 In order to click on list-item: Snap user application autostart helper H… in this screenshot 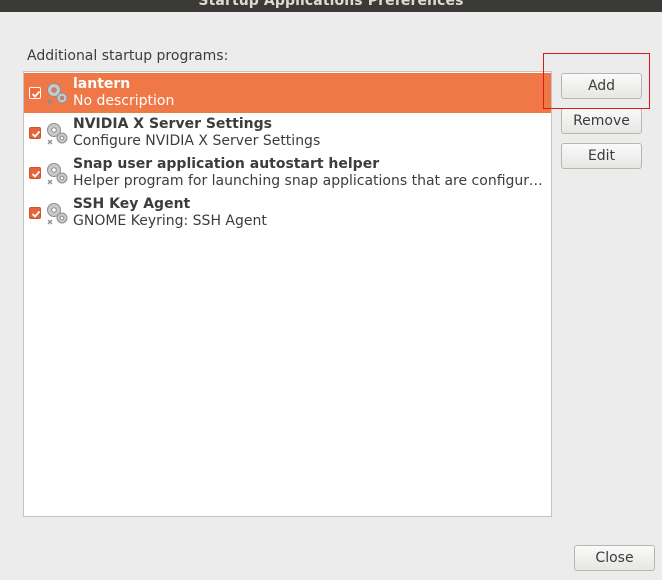, I will do `click(287, 173)`.